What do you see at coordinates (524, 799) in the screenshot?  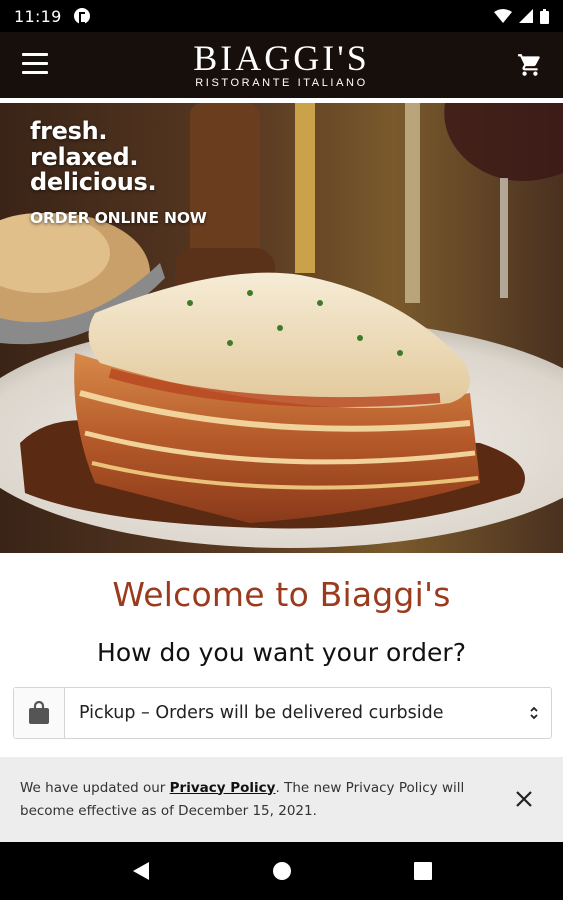 I see `close-icon` at bounding box center [524, 799].